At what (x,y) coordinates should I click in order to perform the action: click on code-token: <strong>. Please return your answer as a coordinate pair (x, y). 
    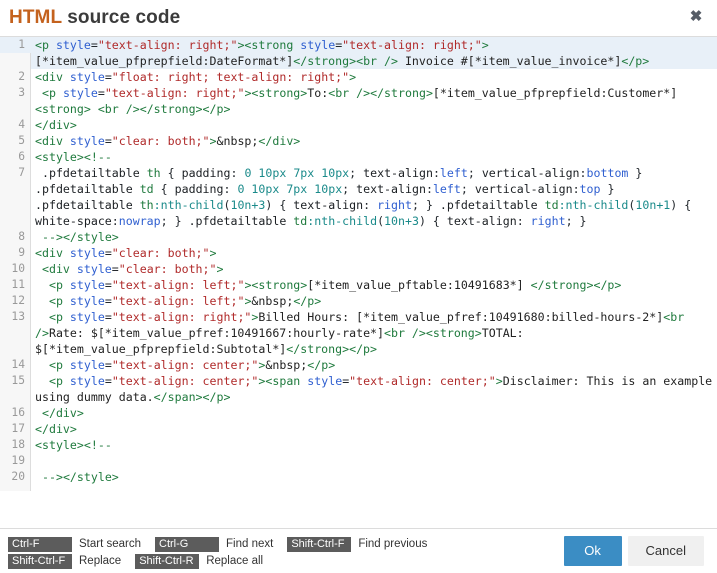
    Looking at the image, I should click on (63, 109).